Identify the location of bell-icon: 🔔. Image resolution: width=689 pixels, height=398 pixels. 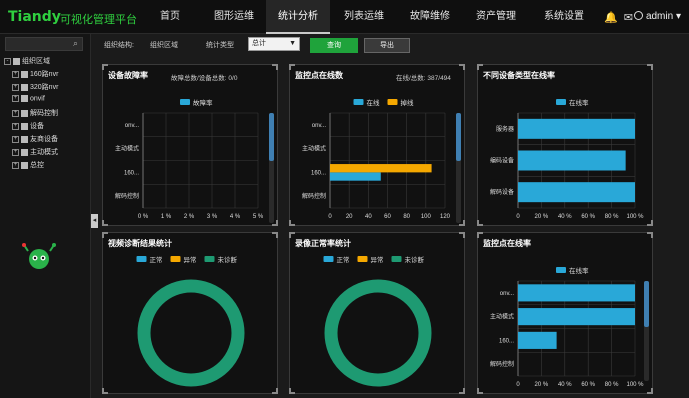
(611, 18).